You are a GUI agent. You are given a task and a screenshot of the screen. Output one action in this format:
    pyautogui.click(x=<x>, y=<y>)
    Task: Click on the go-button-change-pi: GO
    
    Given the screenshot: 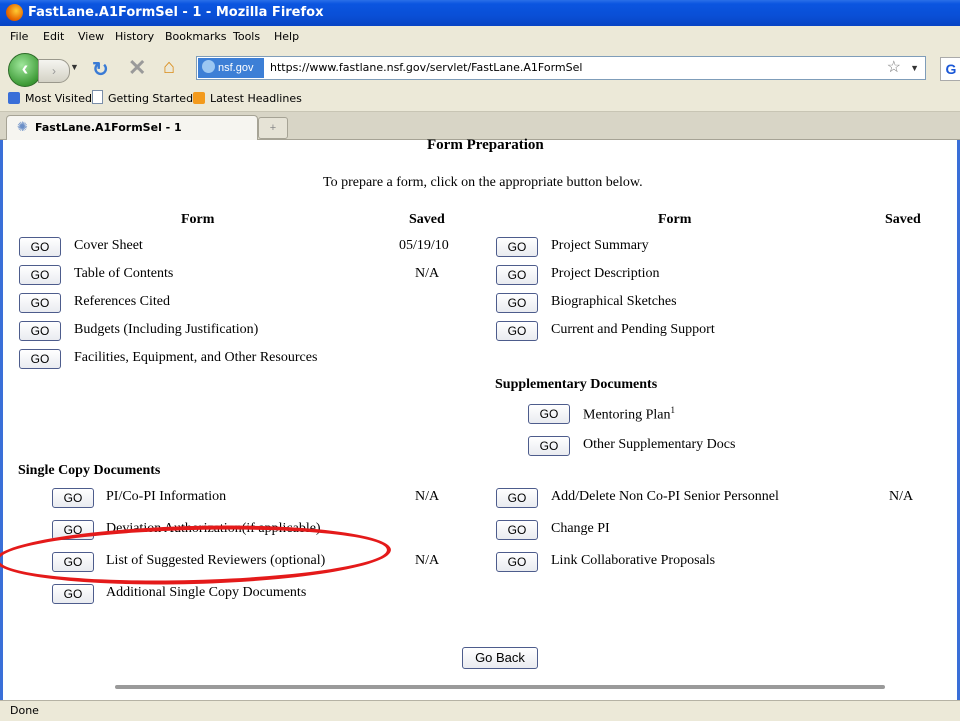 What is the action you would take?
    pyautogui.click(x=517, y=530)
    